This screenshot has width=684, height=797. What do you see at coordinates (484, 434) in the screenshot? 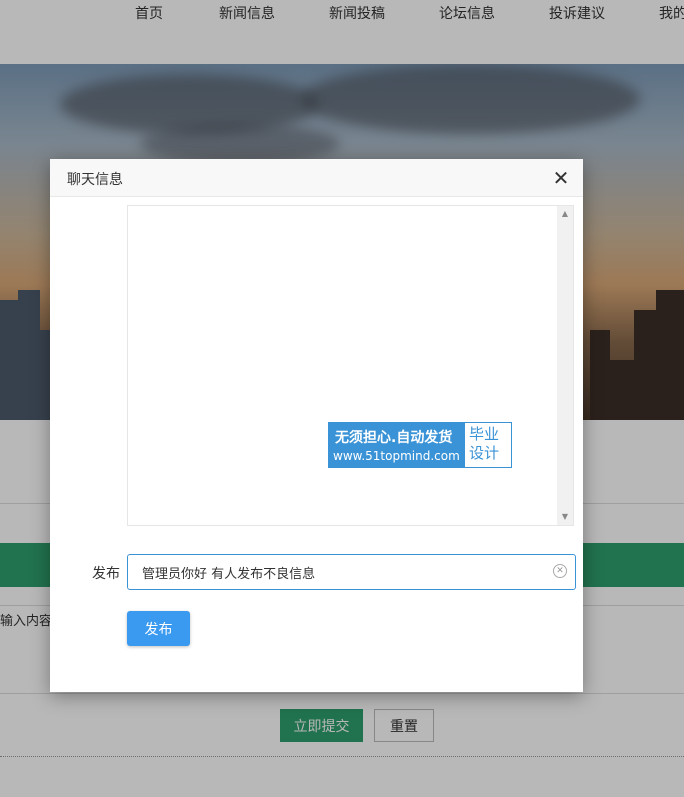
I see `watermark-tag-1: 毕业` at bounding box center [484, 434].